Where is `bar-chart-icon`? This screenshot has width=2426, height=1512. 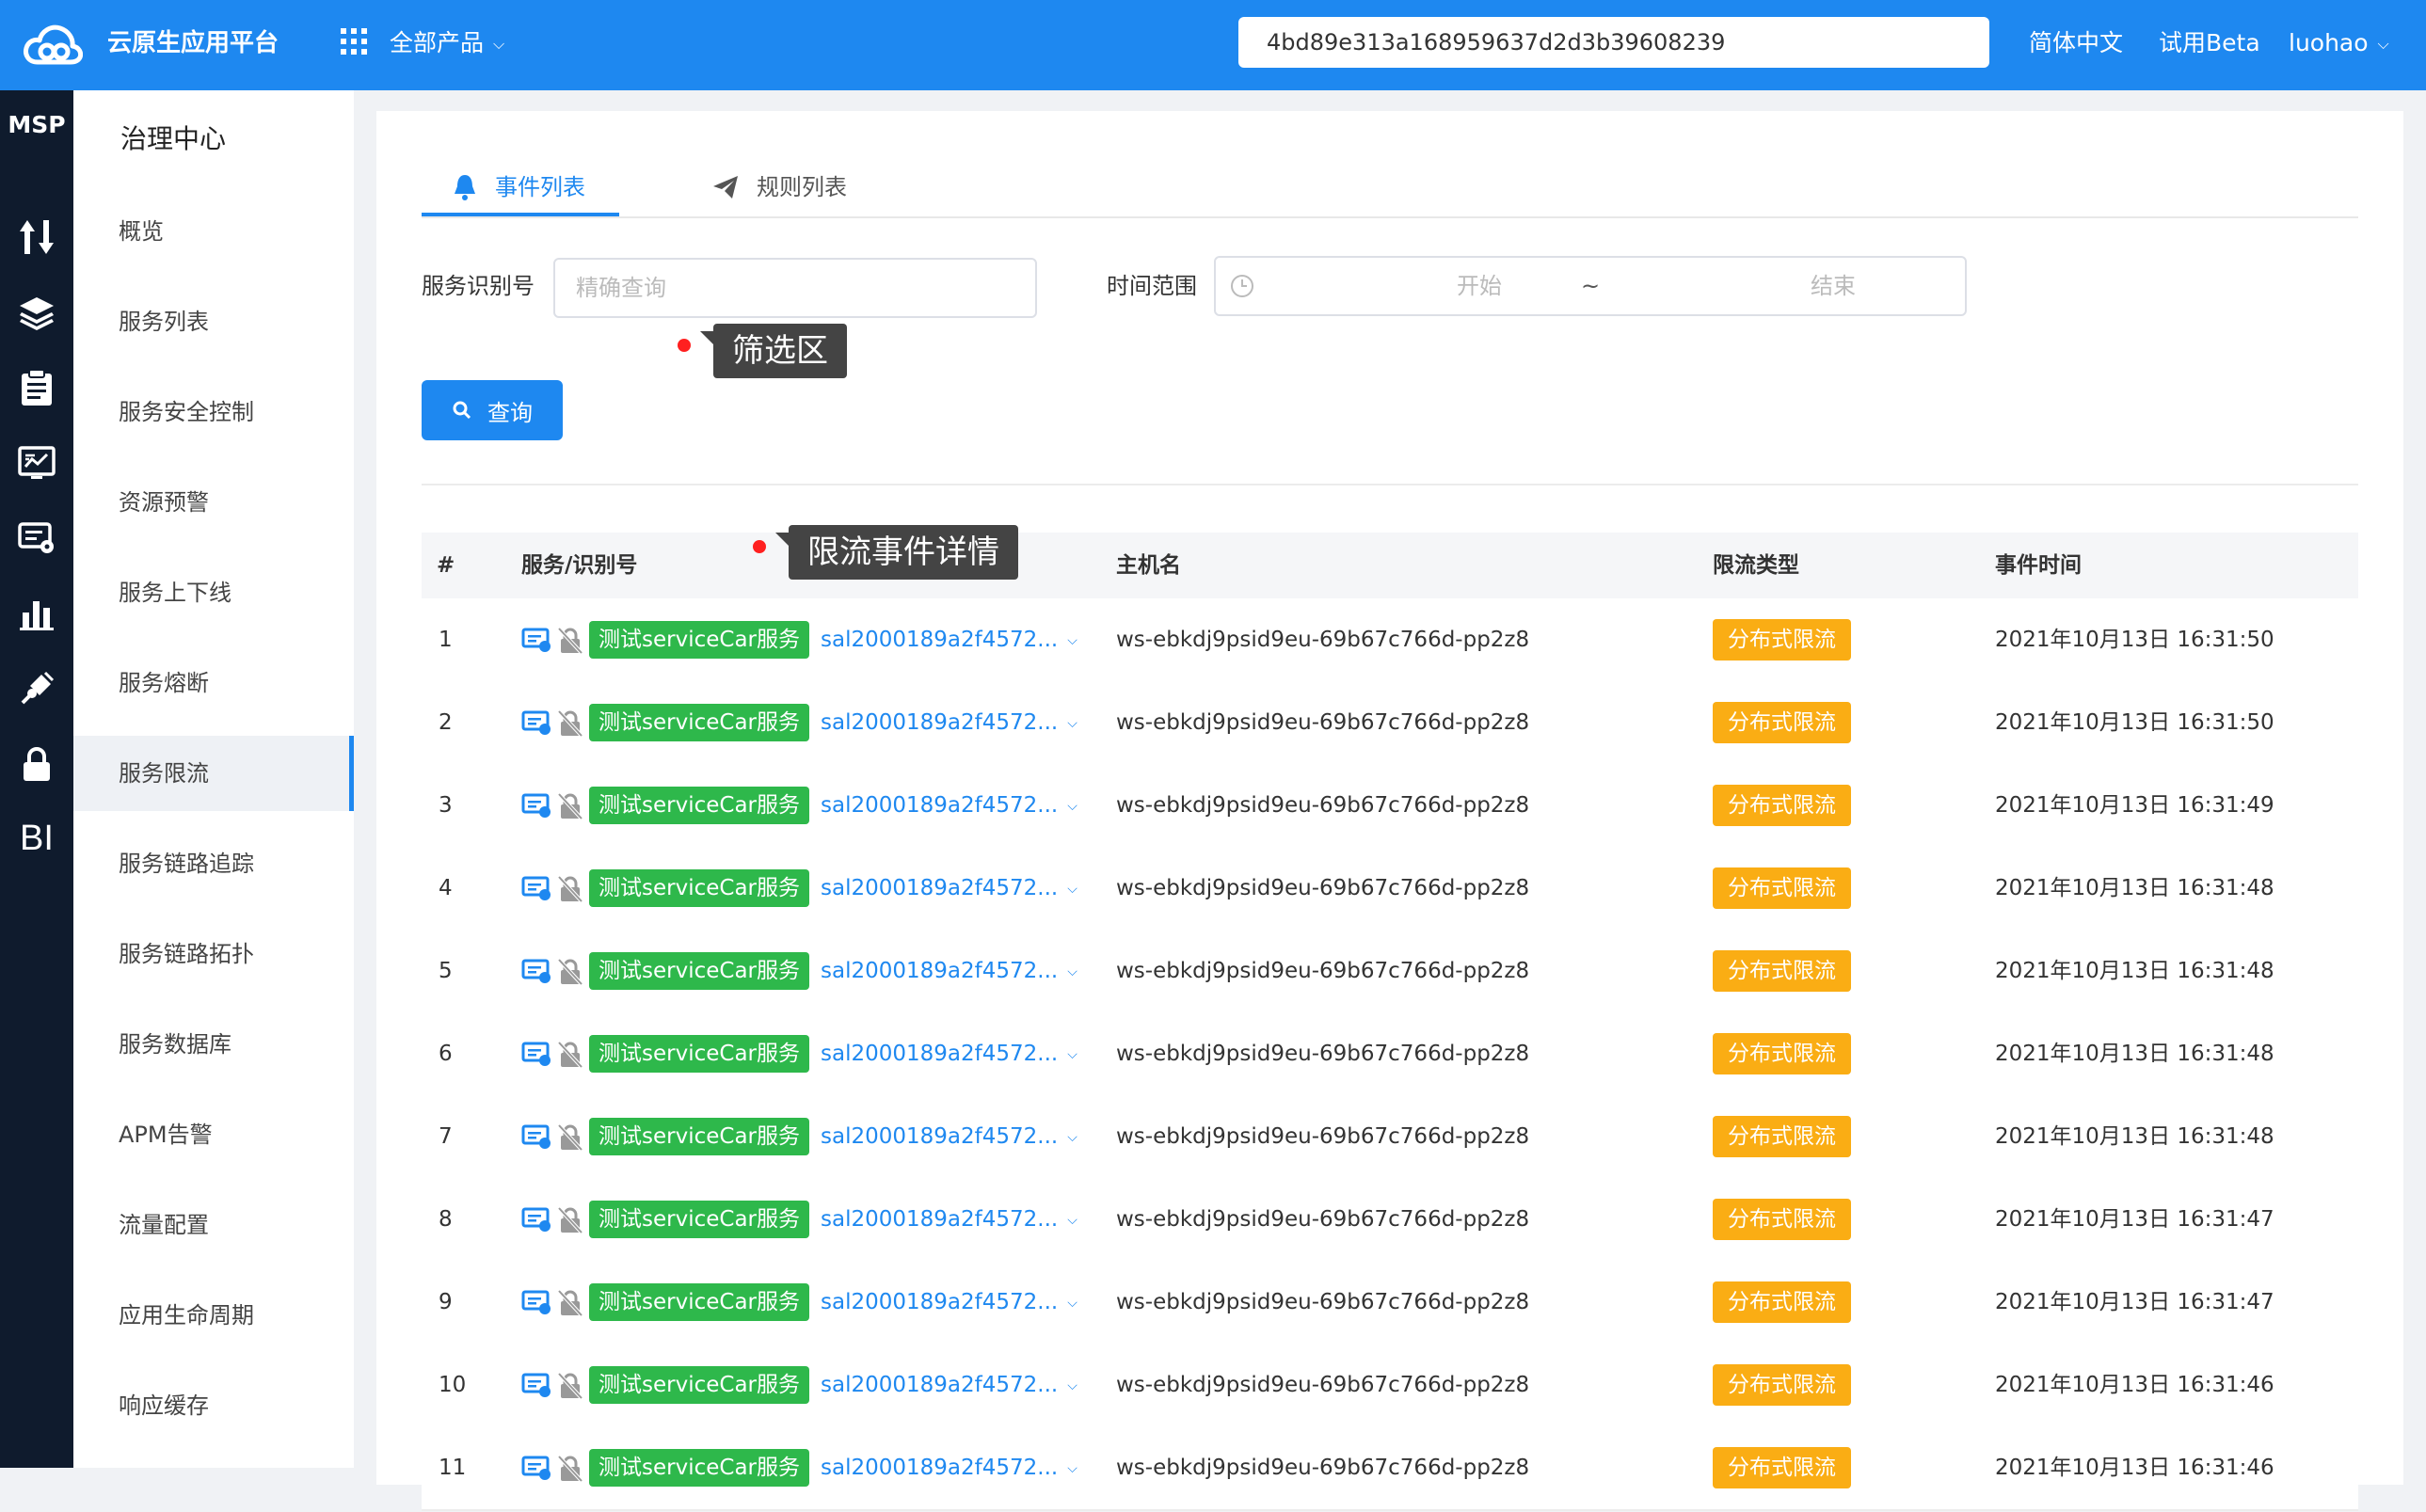
bar-chart-icon is located at coordinates (36, 613).